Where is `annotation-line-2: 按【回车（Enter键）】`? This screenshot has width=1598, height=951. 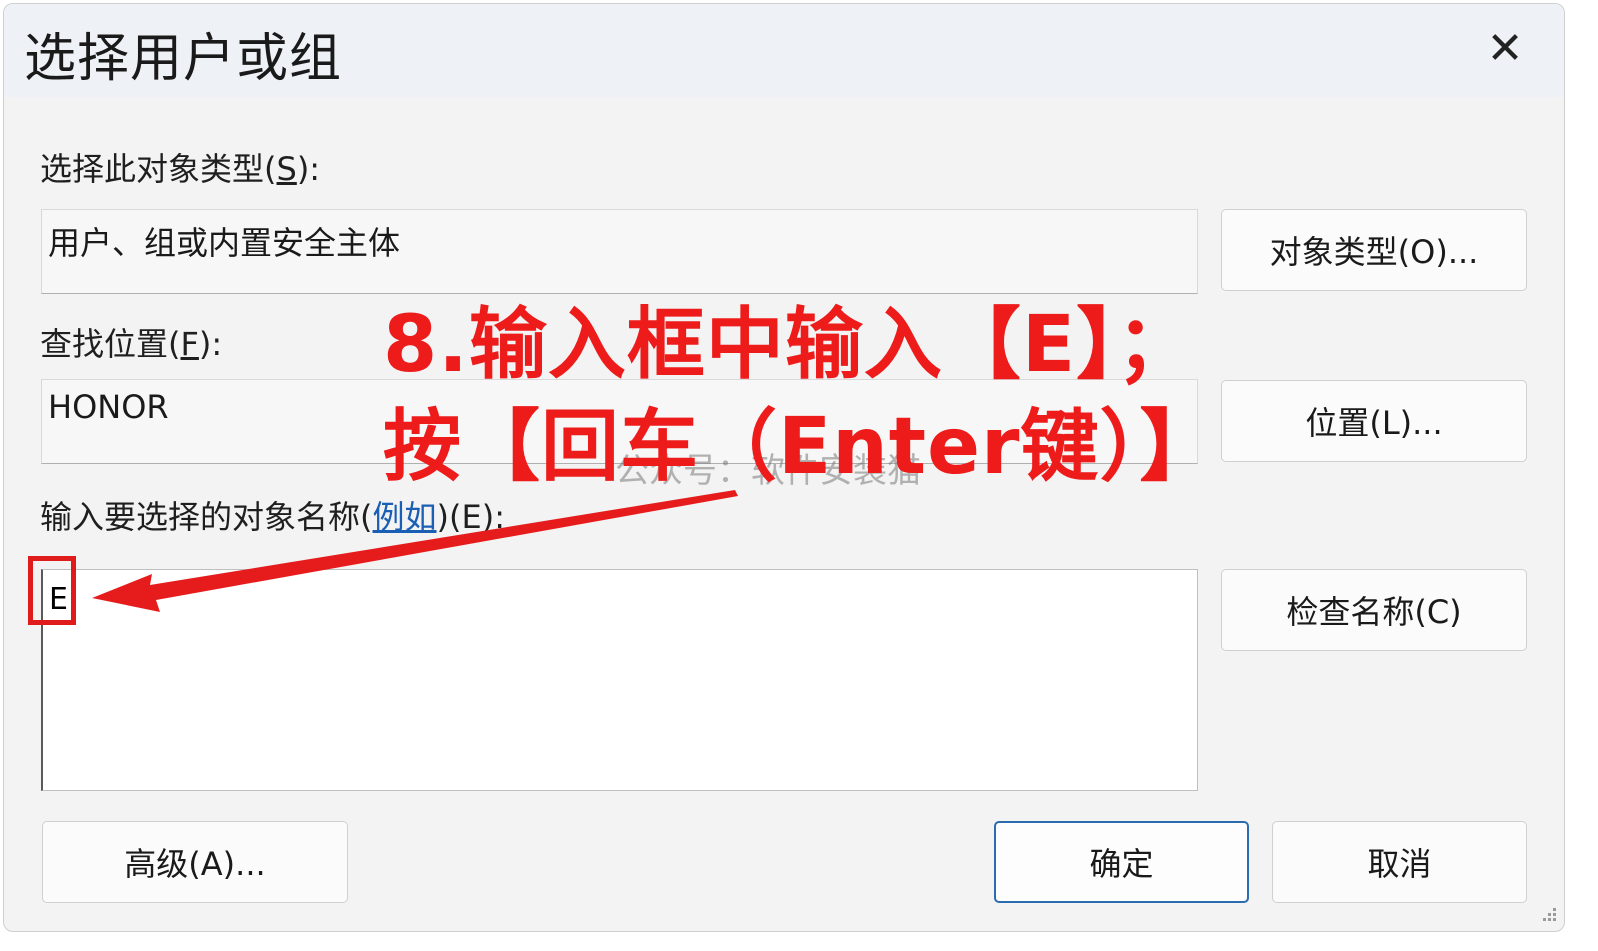 annotation-line-2: 按【回车（Enter键）】 is located at coordinates (801, 447).